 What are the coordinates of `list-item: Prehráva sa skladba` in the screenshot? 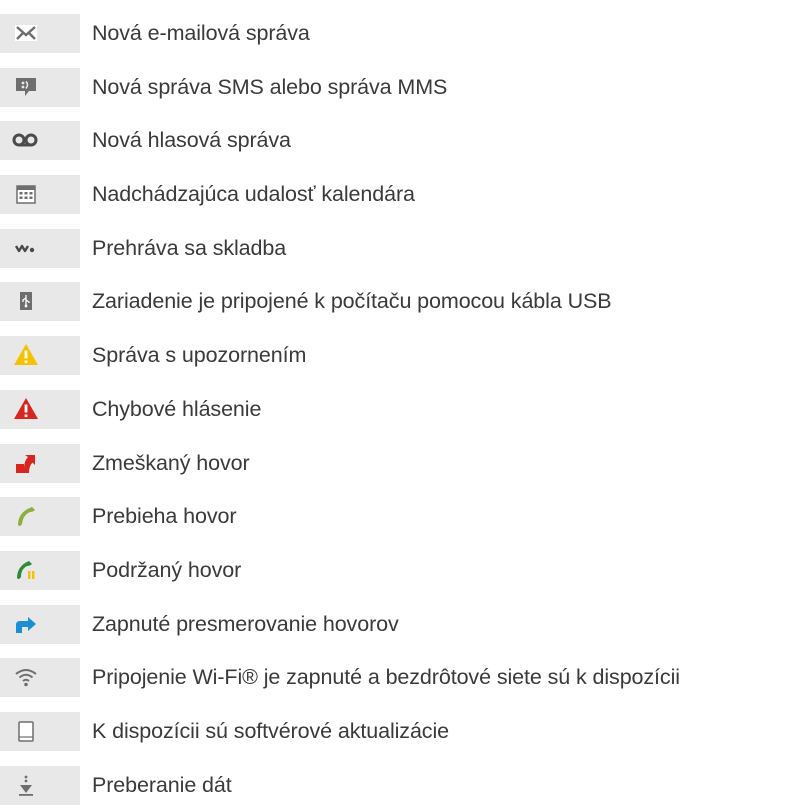 It's located at (402, 249).